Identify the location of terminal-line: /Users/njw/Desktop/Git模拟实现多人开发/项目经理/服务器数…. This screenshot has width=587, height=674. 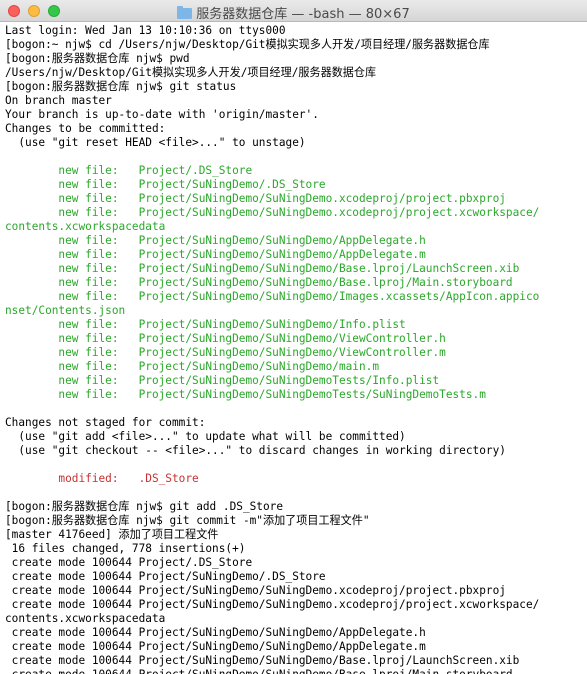
(191, 72).